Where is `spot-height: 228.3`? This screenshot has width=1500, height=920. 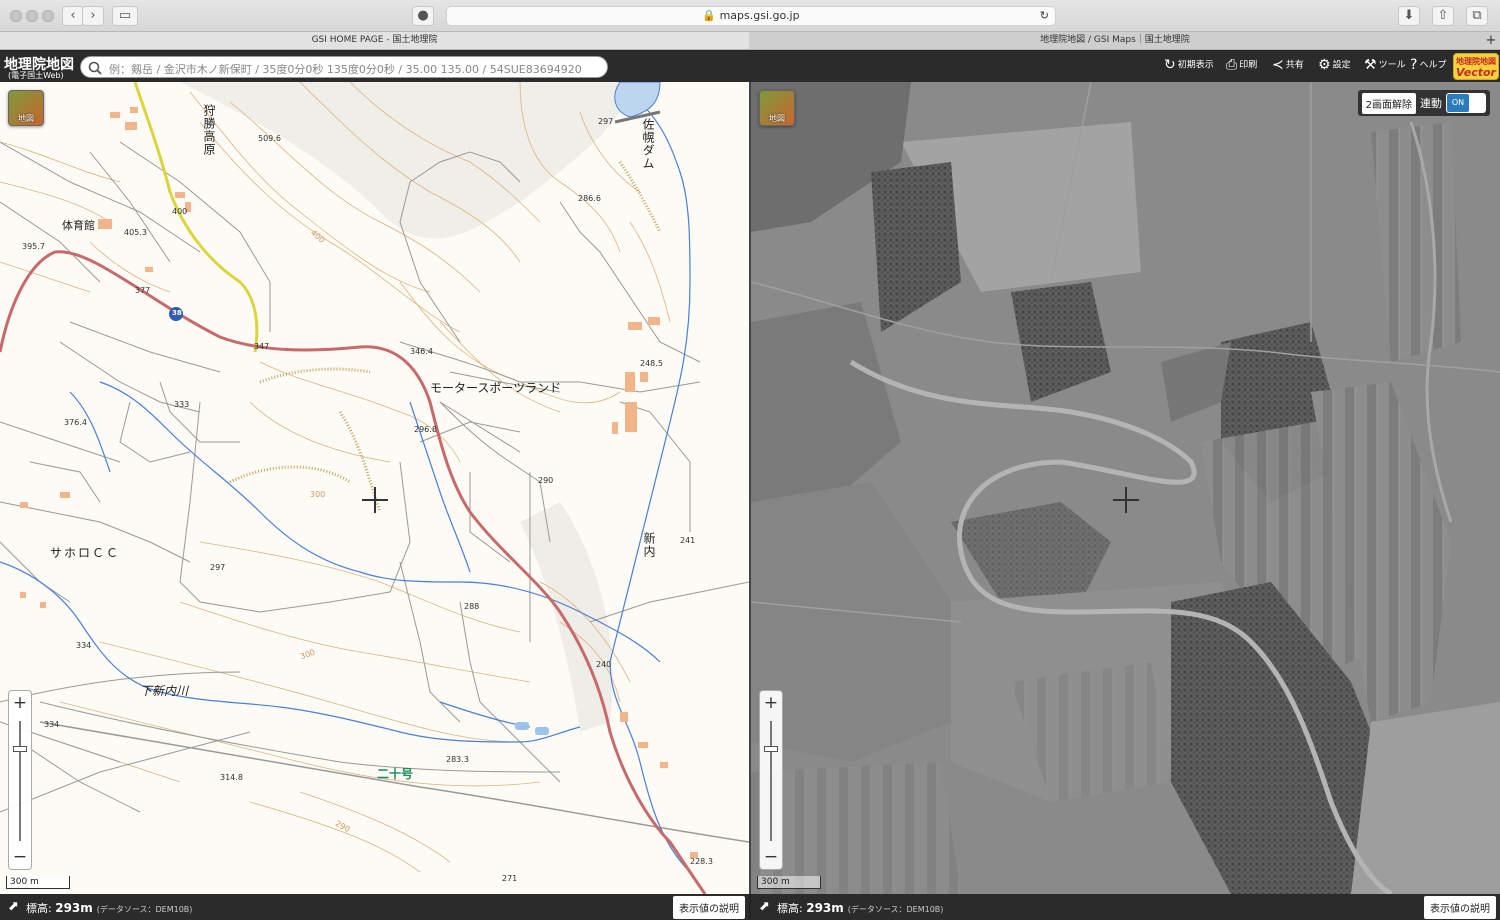 spot-height: 228.3 is located at coordinates (701, 861).